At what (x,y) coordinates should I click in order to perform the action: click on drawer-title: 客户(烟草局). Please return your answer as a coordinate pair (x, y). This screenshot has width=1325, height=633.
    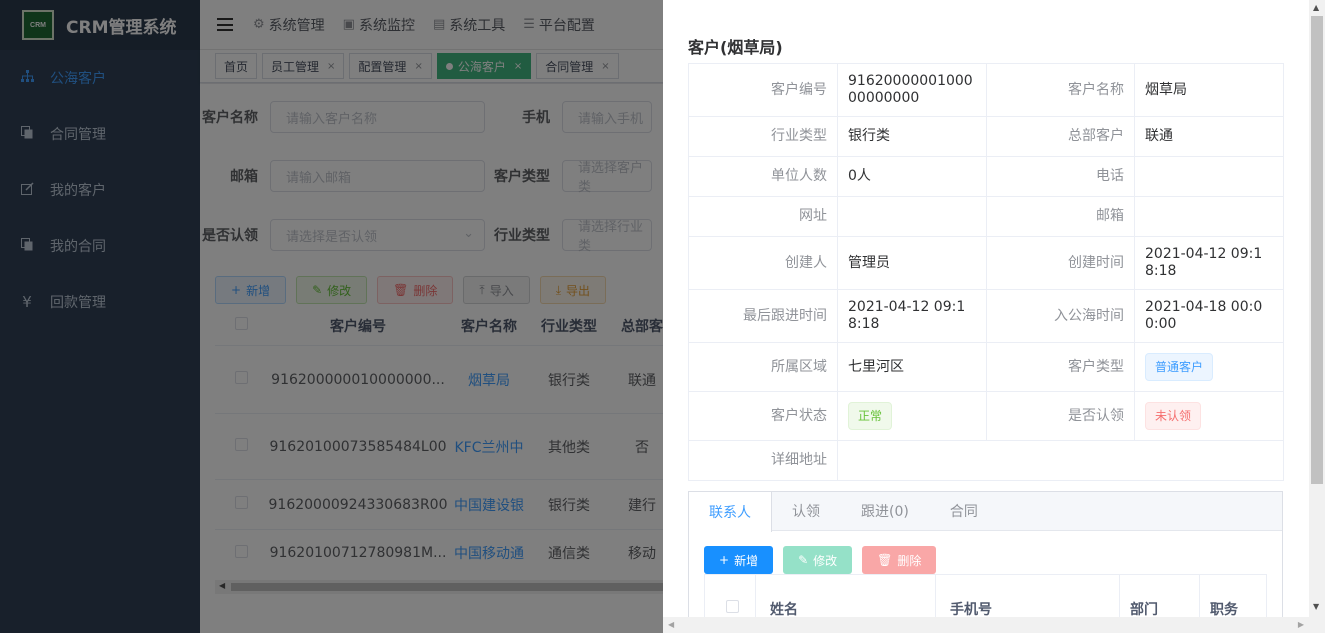
    Looking at the image, I should click on (735, 47).